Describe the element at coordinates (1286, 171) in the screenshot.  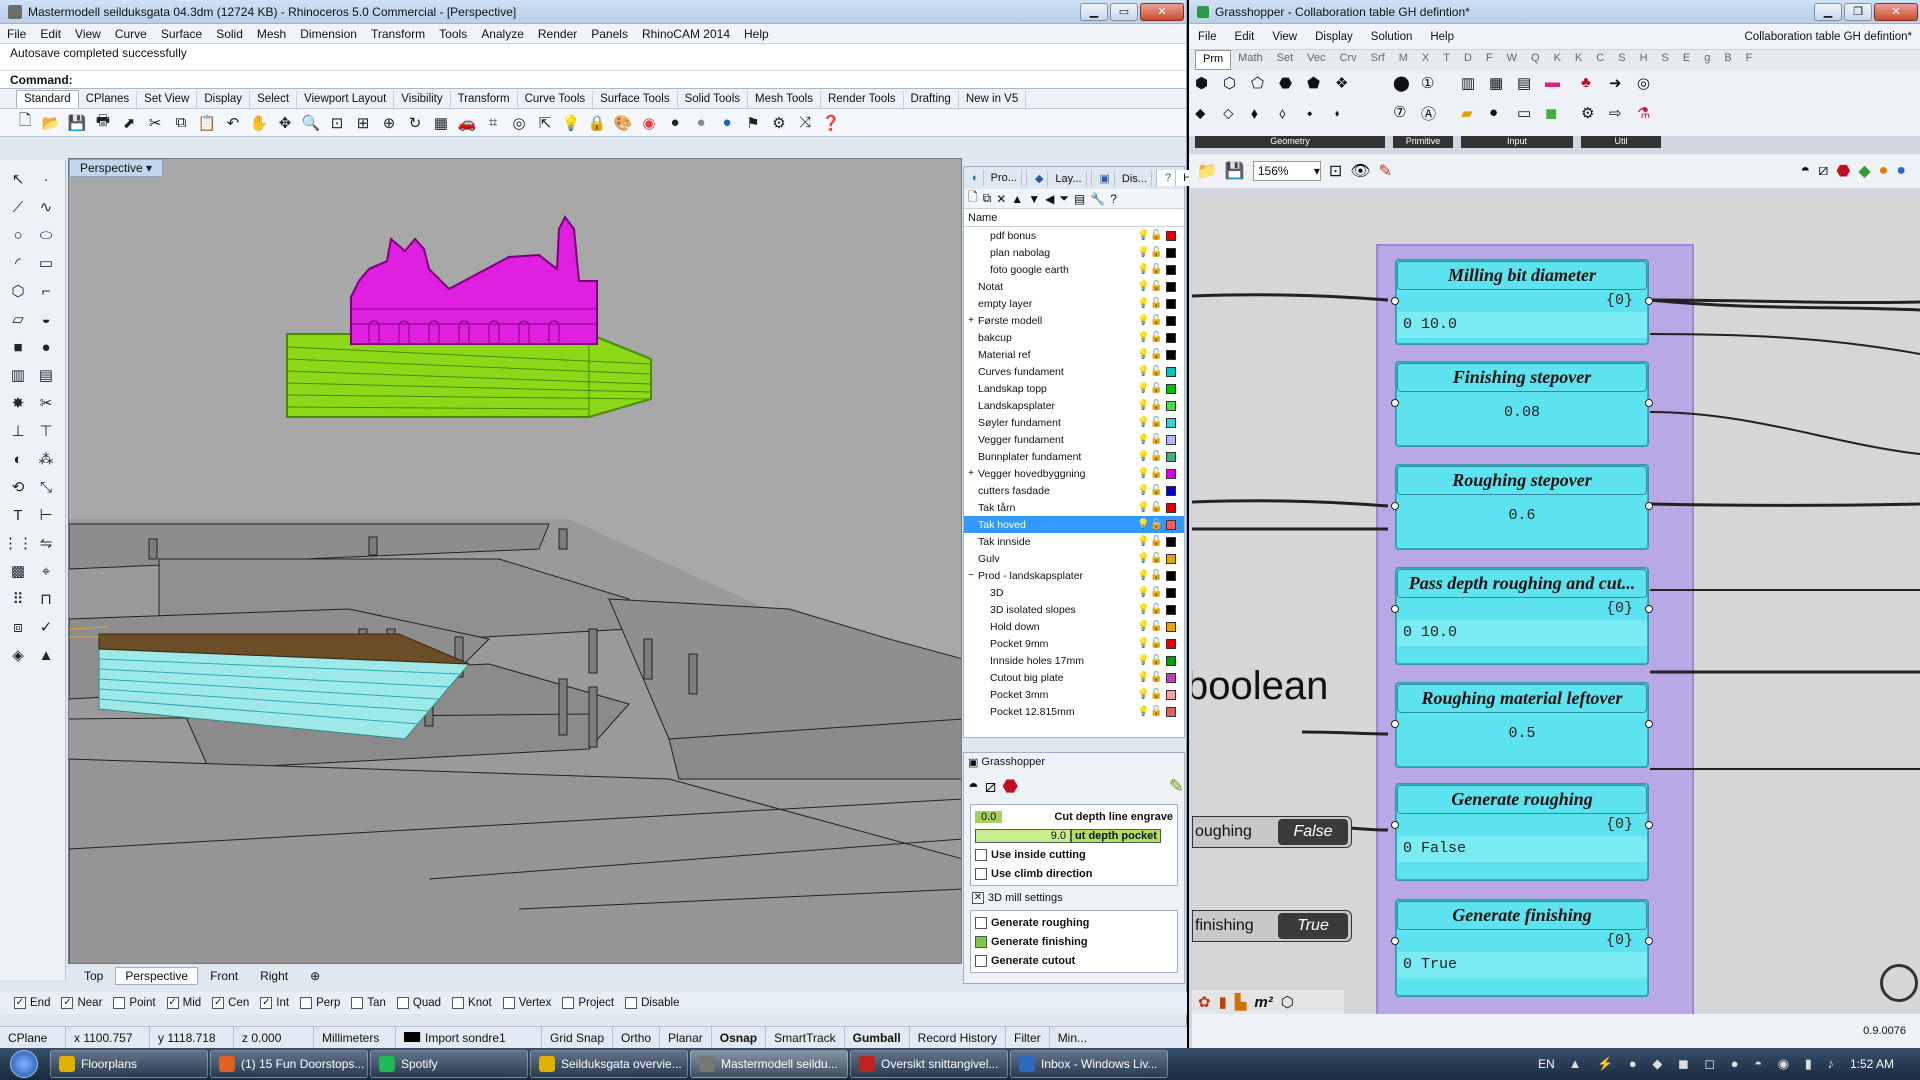
I see `zoom-dropdown: 156% ▾` at that location.